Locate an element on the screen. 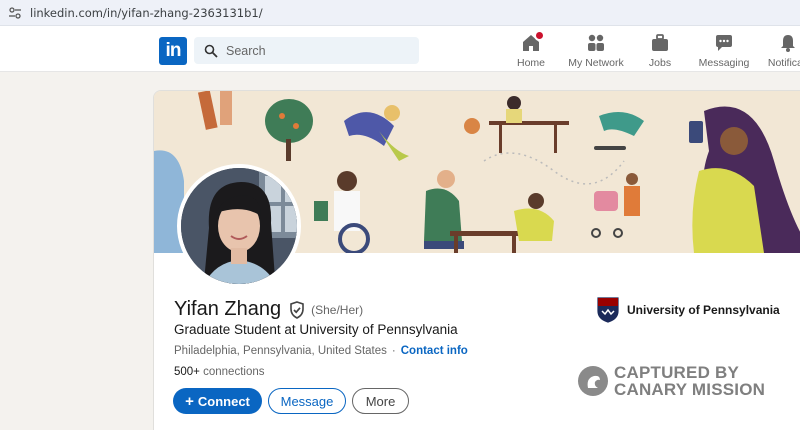 The width and height of the screenshot is (800, 430). education-link: University of Pennsylvania is located at coordinates (688, 310).